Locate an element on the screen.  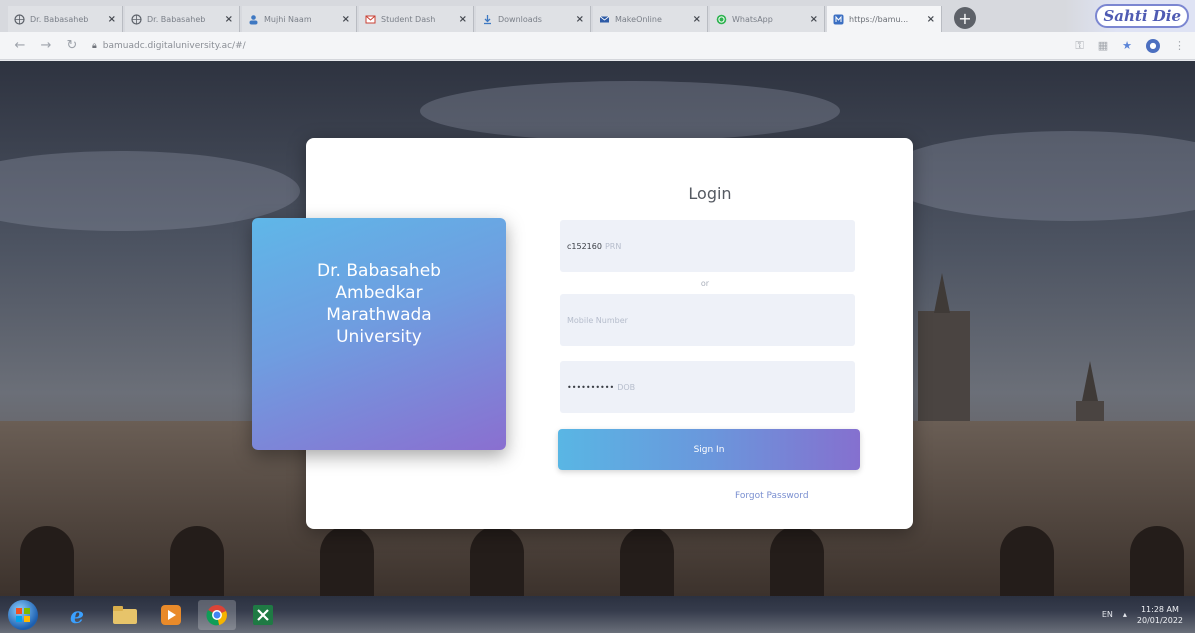
corner-stamp: Sahti Die is located at coordinates (1130, 16).